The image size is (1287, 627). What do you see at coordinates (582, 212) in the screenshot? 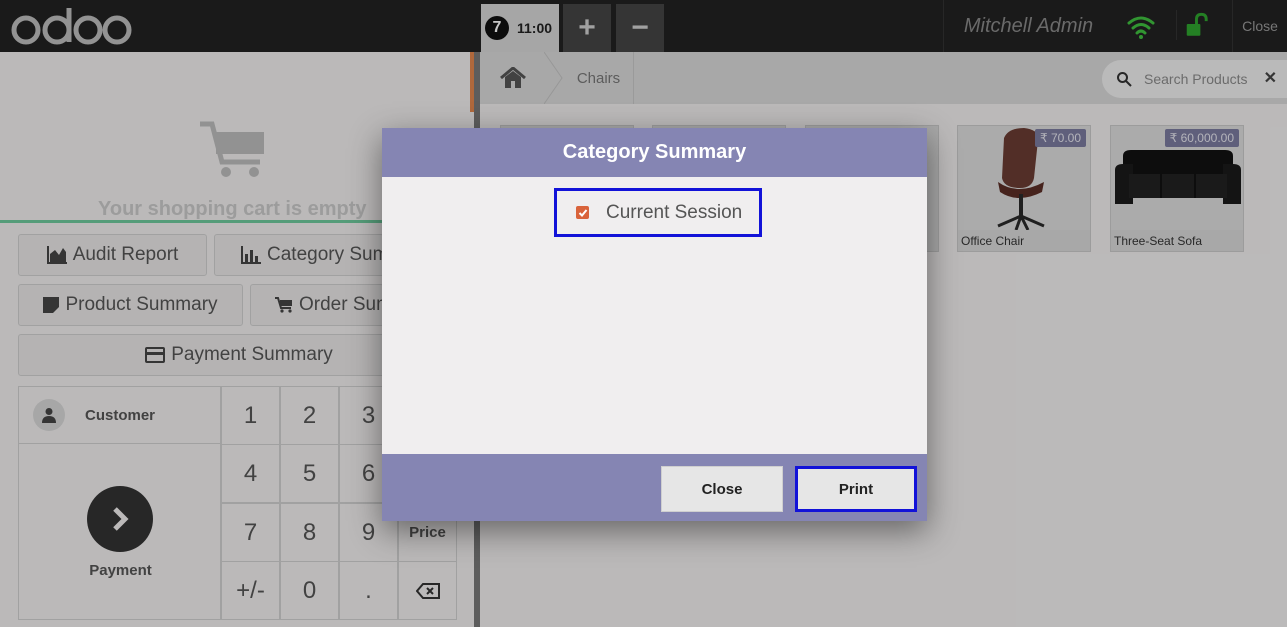
I see `checkbox-checked-icon` at bounding box center [582, 212].